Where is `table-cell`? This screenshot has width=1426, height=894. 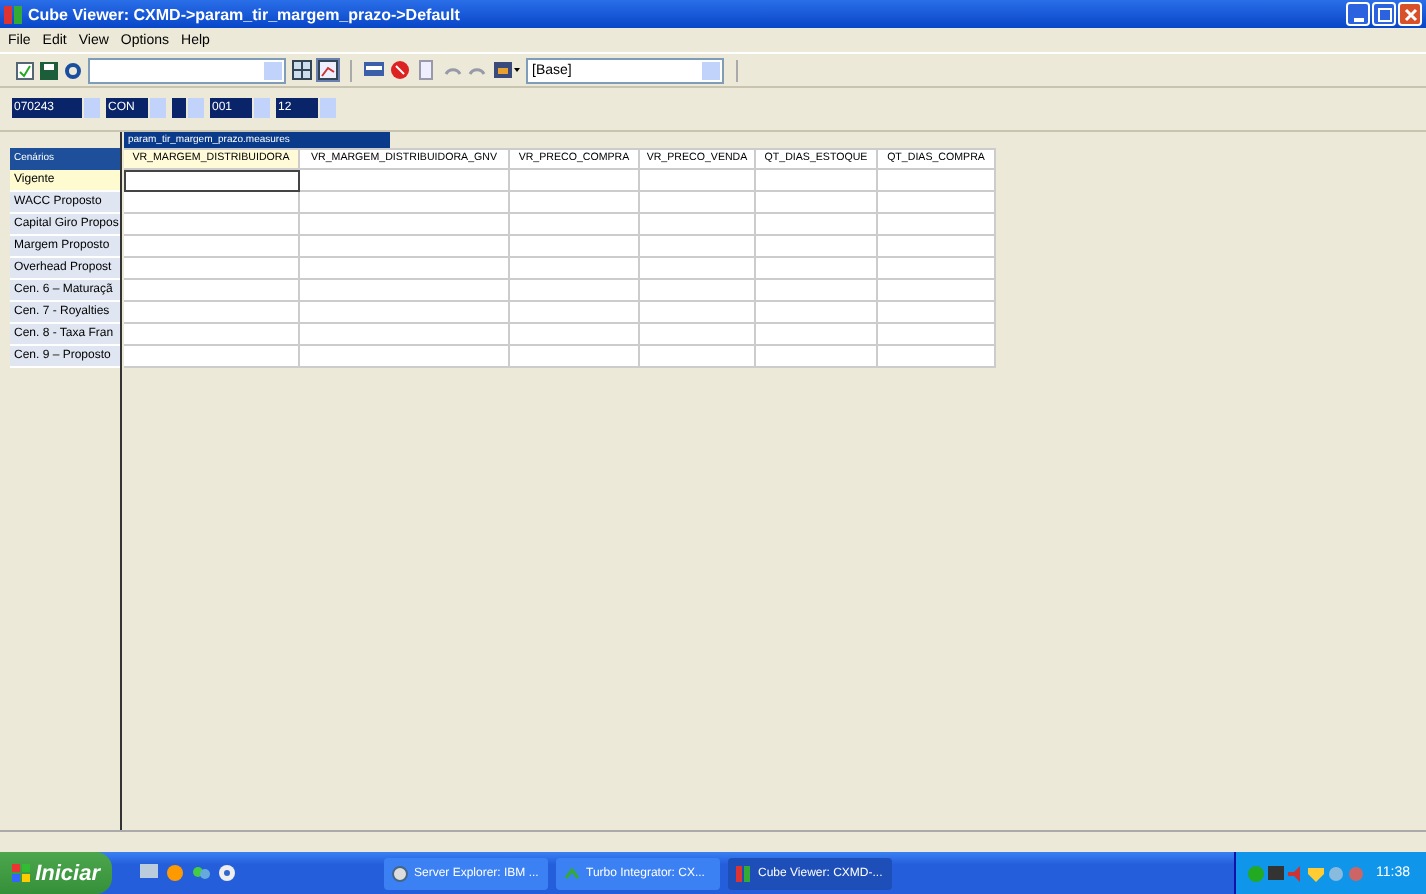 table-cell is located at coordinates (212, 181).